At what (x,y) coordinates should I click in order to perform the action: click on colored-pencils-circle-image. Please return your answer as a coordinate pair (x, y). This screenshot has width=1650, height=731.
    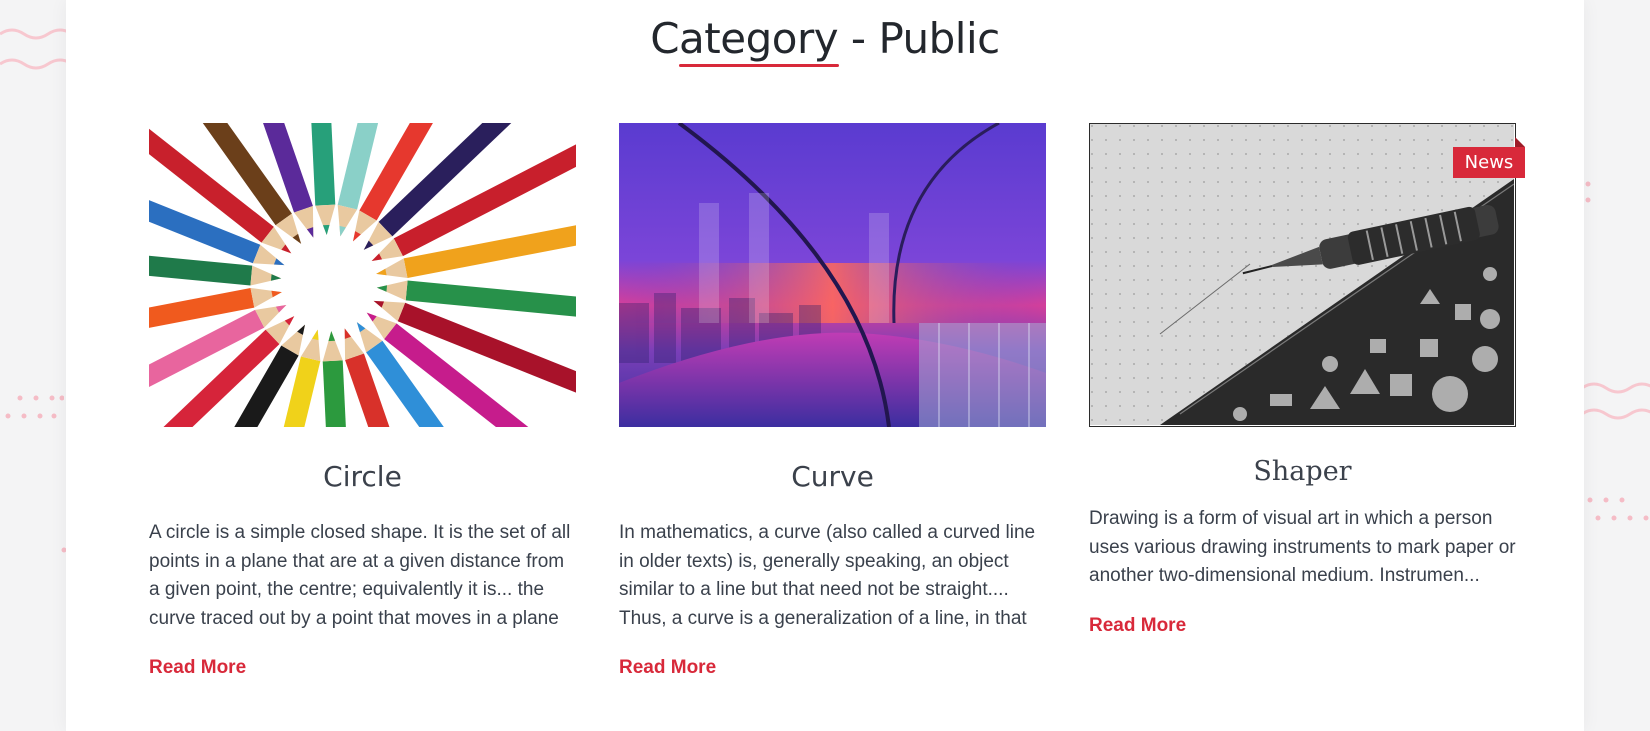
    Looking at the image, I should click on (362, 275).